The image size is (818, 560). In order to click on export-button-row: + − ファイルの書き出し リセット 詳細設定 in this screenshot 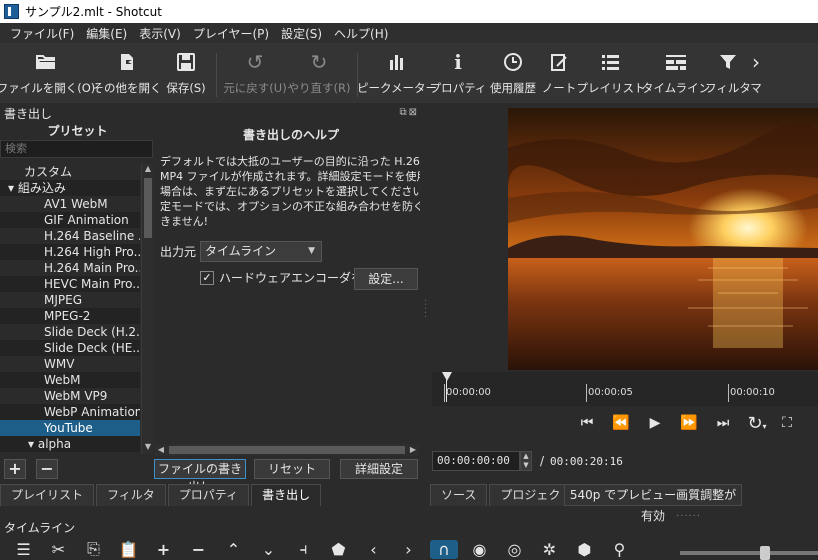, I will do `click(212, 476)`.